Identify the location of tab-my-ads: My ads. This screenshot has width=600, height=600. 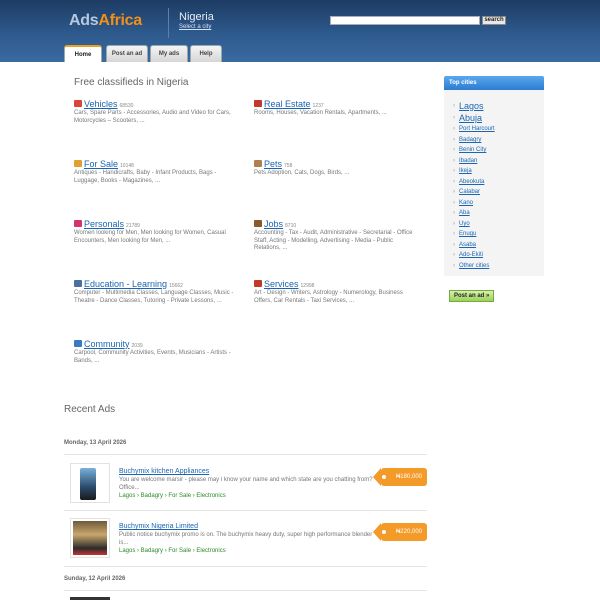
(169, 53).